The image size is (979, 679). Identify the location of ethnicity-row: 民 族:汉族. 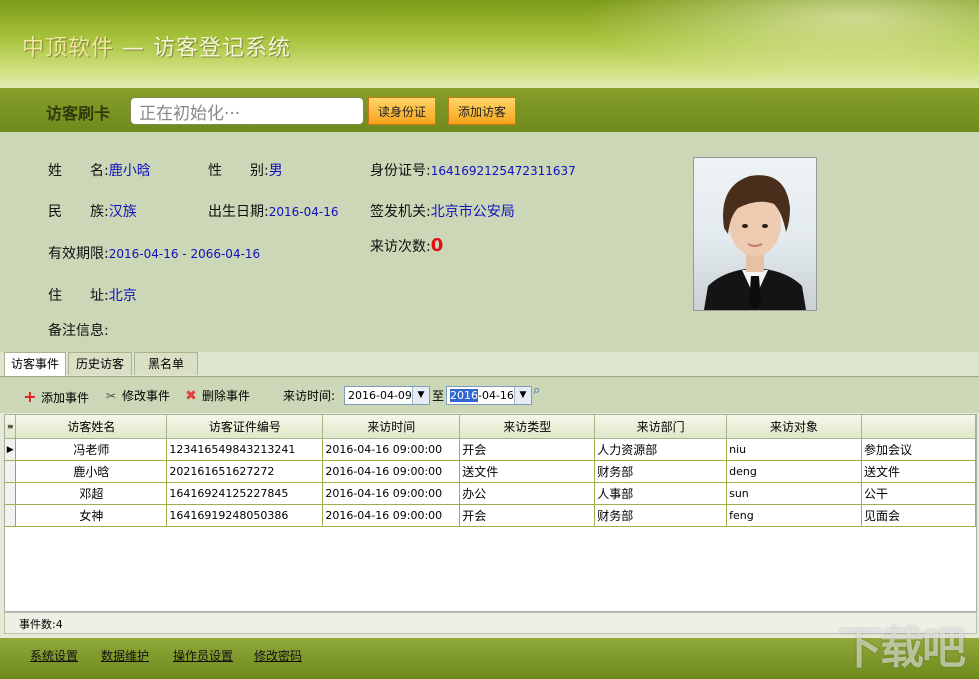
(92, 211).